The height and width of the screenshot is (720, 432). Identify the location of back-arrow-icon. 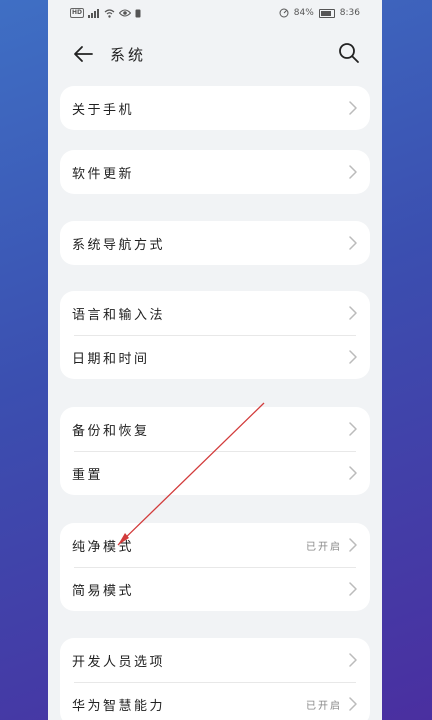
(84, 54).